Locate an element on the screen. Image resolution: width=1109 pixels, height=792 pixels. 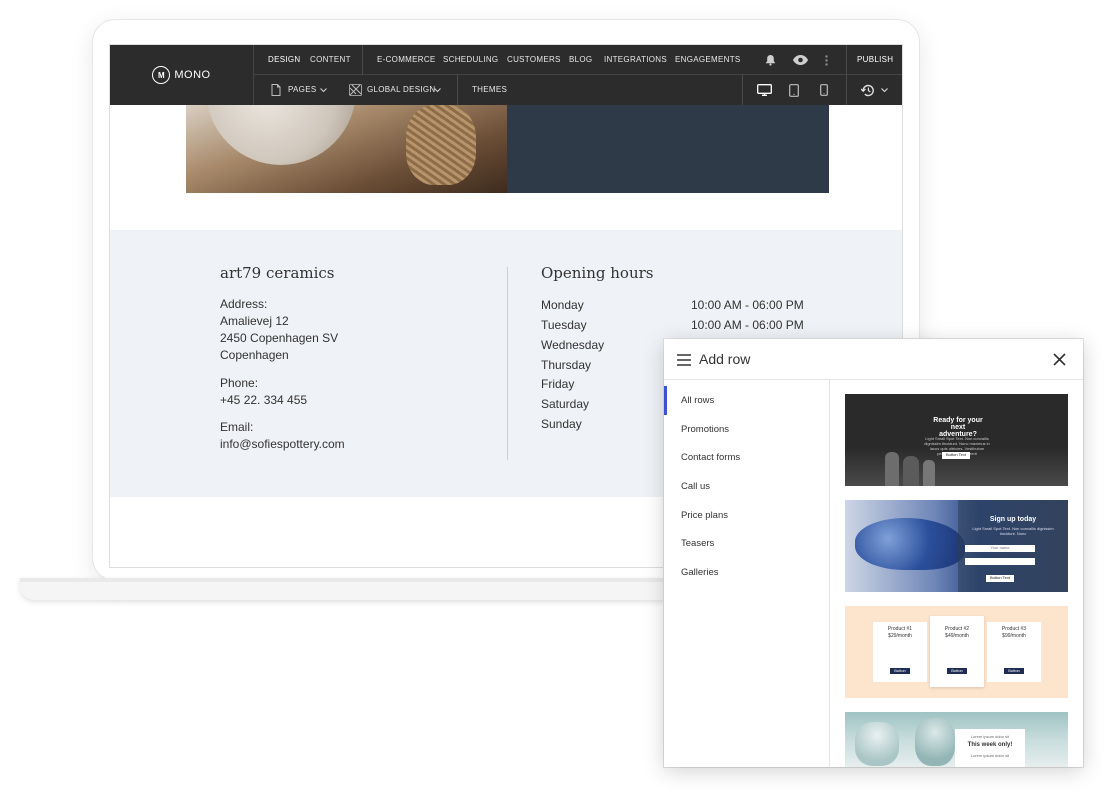
hours-day: Tuesday is located at coordinates (564, 325).